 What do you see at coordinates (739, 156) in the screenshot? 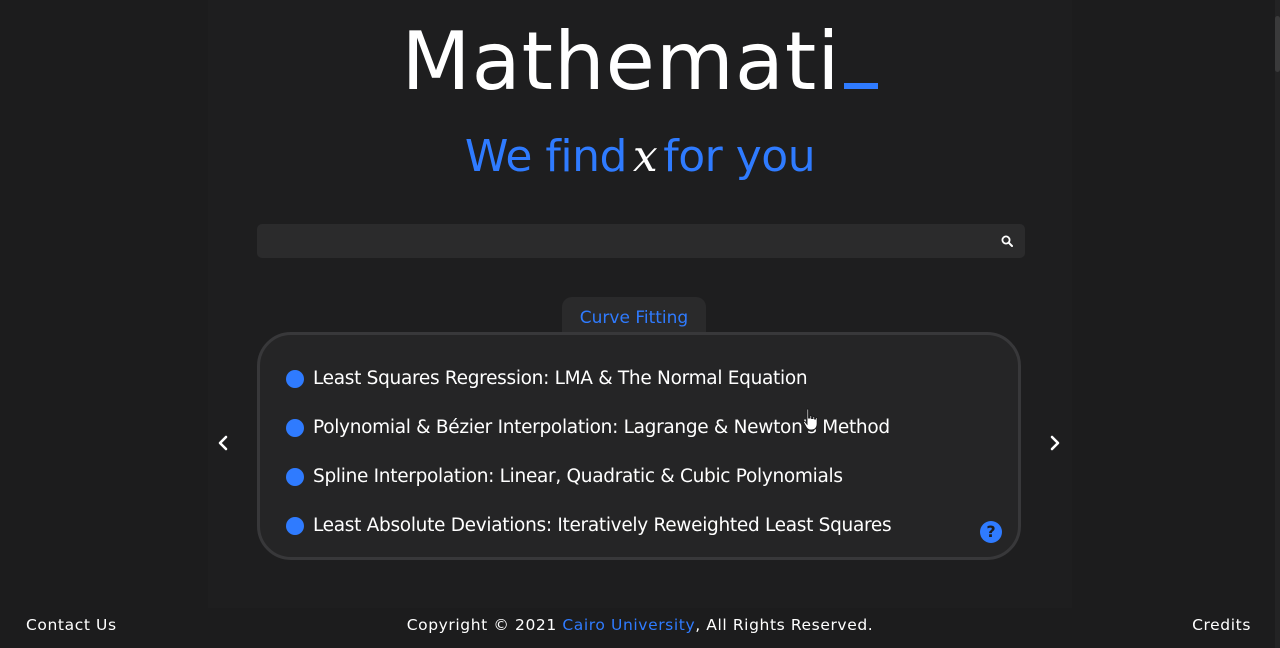
I see `tagline-after: for you` at bounding box center [739, 156].